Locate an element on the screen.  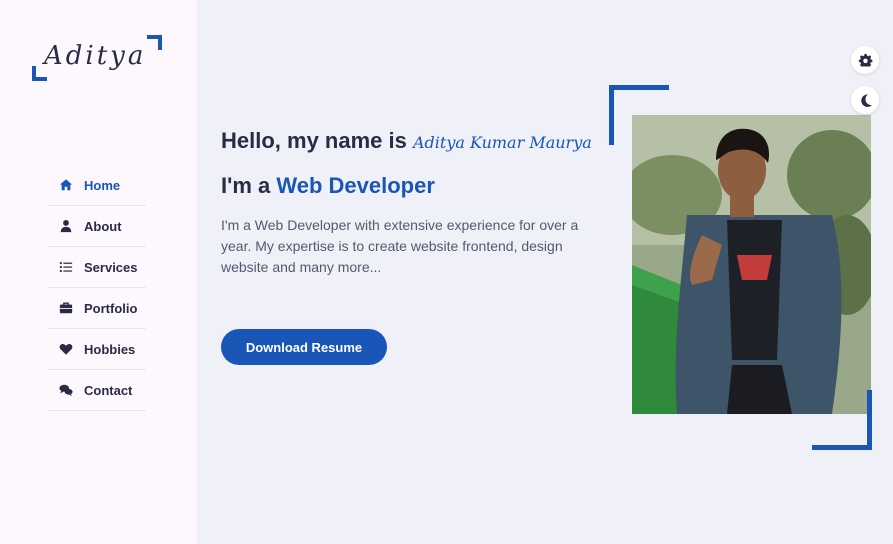
logo-text: Aditya is located at coordinates (95, 56).